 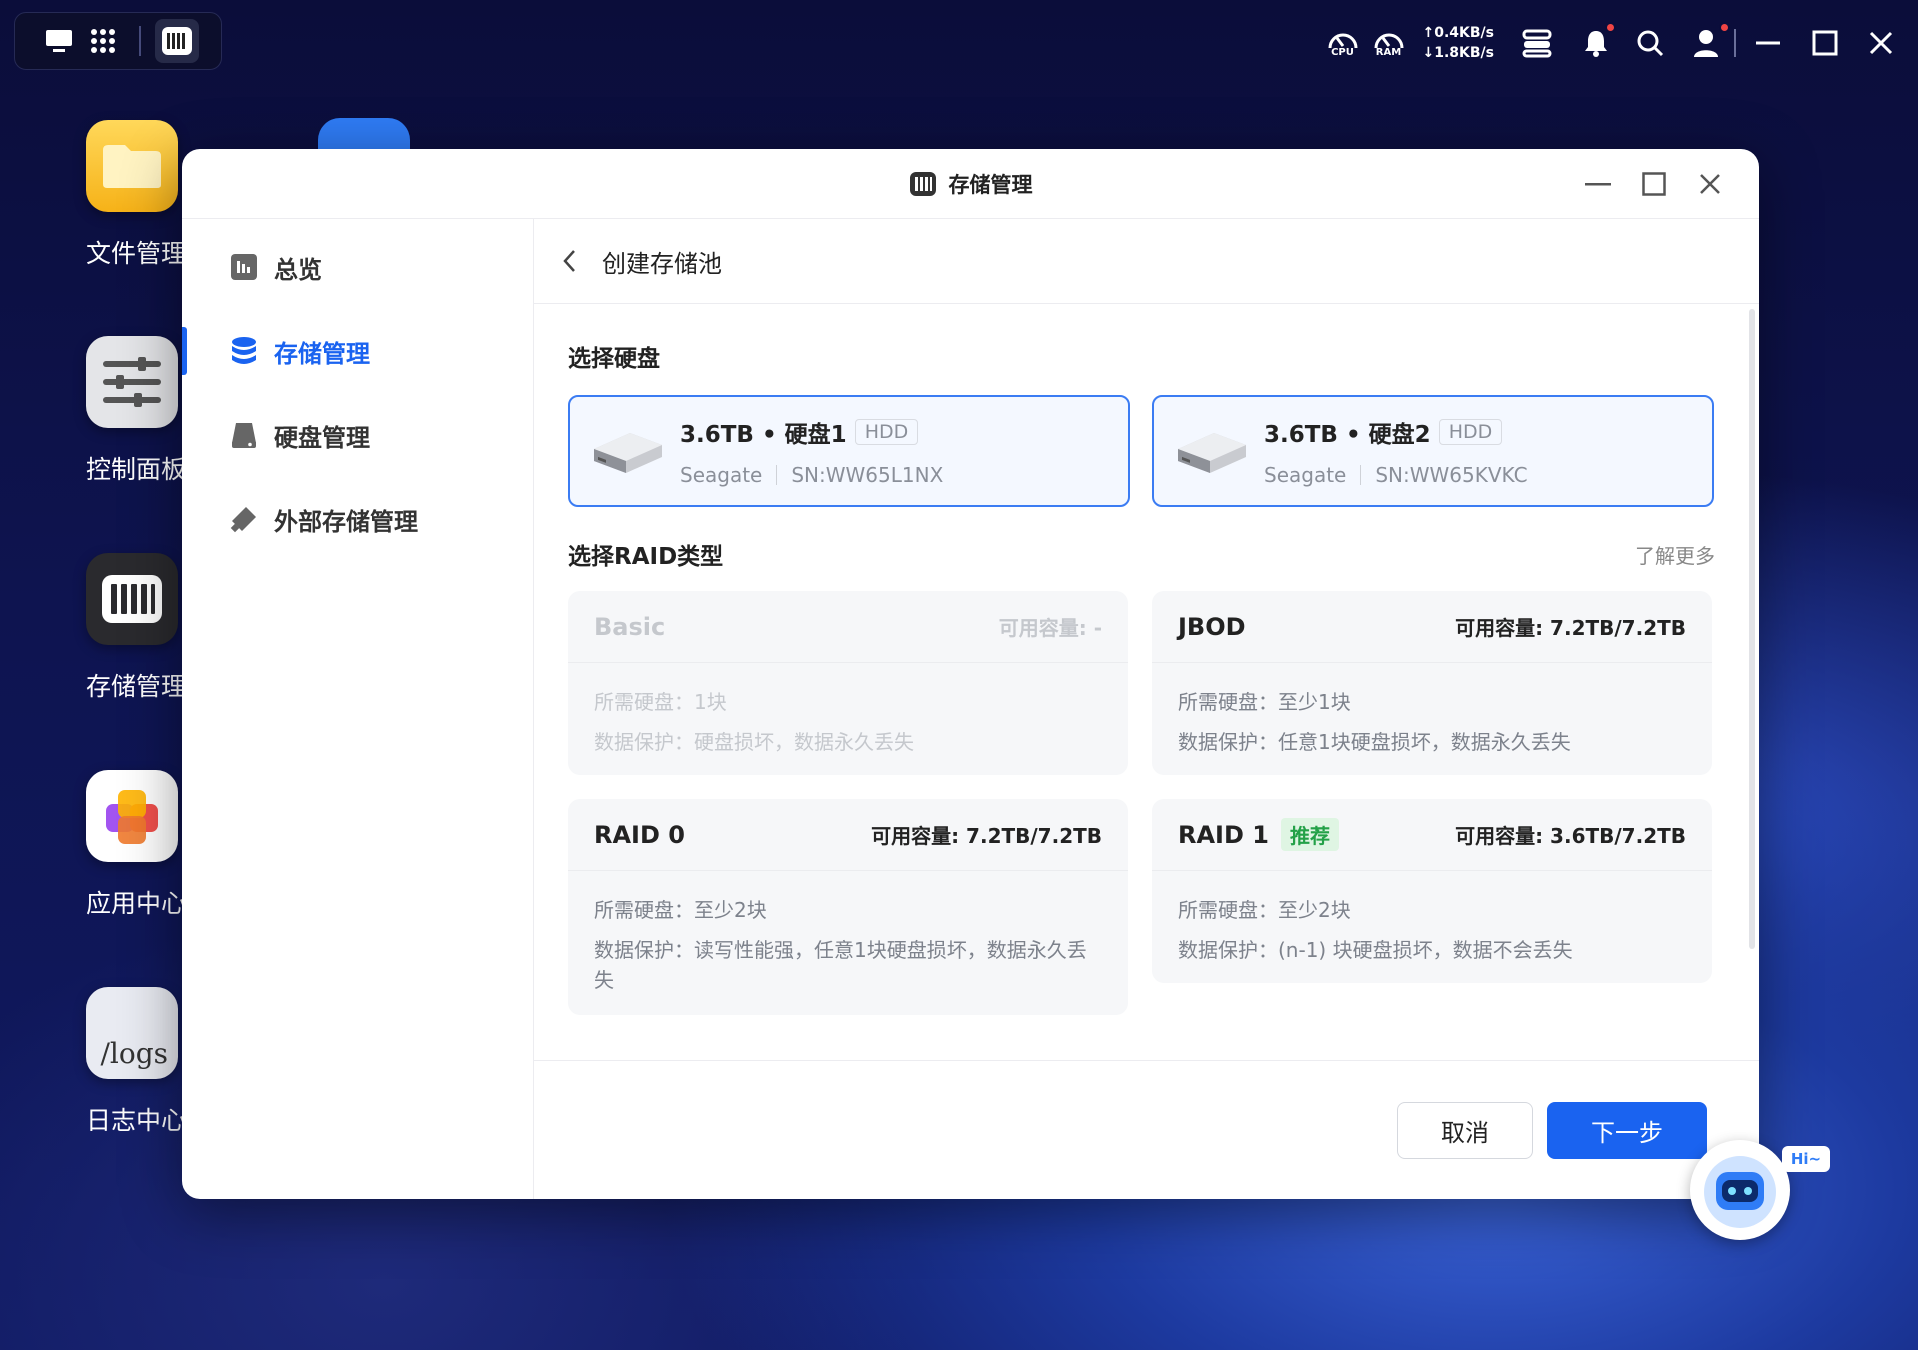 I want to click on window-minimize-icon, so click(x=1598, y=184).